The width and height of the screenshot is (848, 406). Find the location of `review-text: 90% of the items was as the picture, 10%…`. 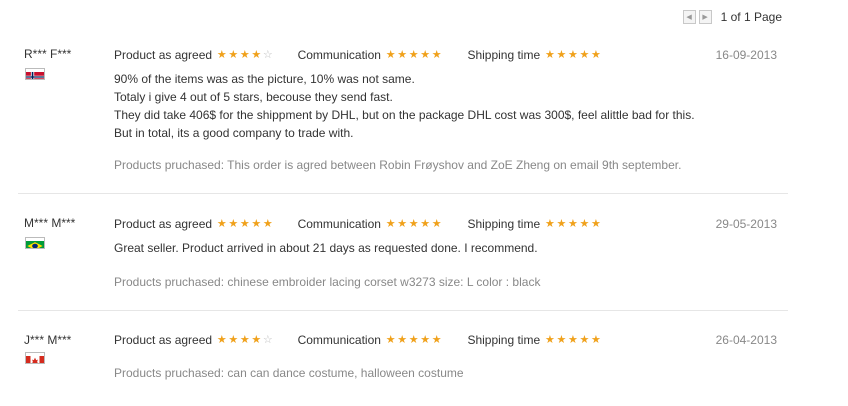

review-text: 90% of the items was as the picture, 10%… is located at coordinates (404, 106).